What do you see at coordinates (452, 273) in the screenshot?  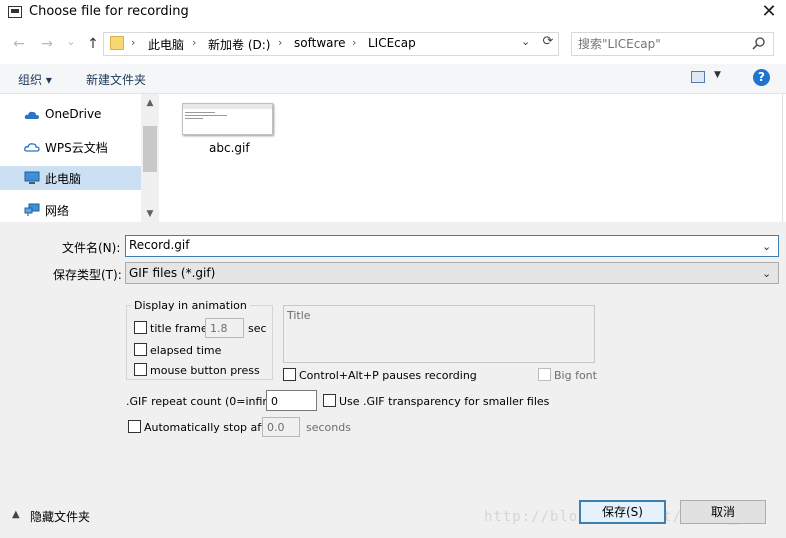 I see `filetype-select` at bounding box center [452, 273].